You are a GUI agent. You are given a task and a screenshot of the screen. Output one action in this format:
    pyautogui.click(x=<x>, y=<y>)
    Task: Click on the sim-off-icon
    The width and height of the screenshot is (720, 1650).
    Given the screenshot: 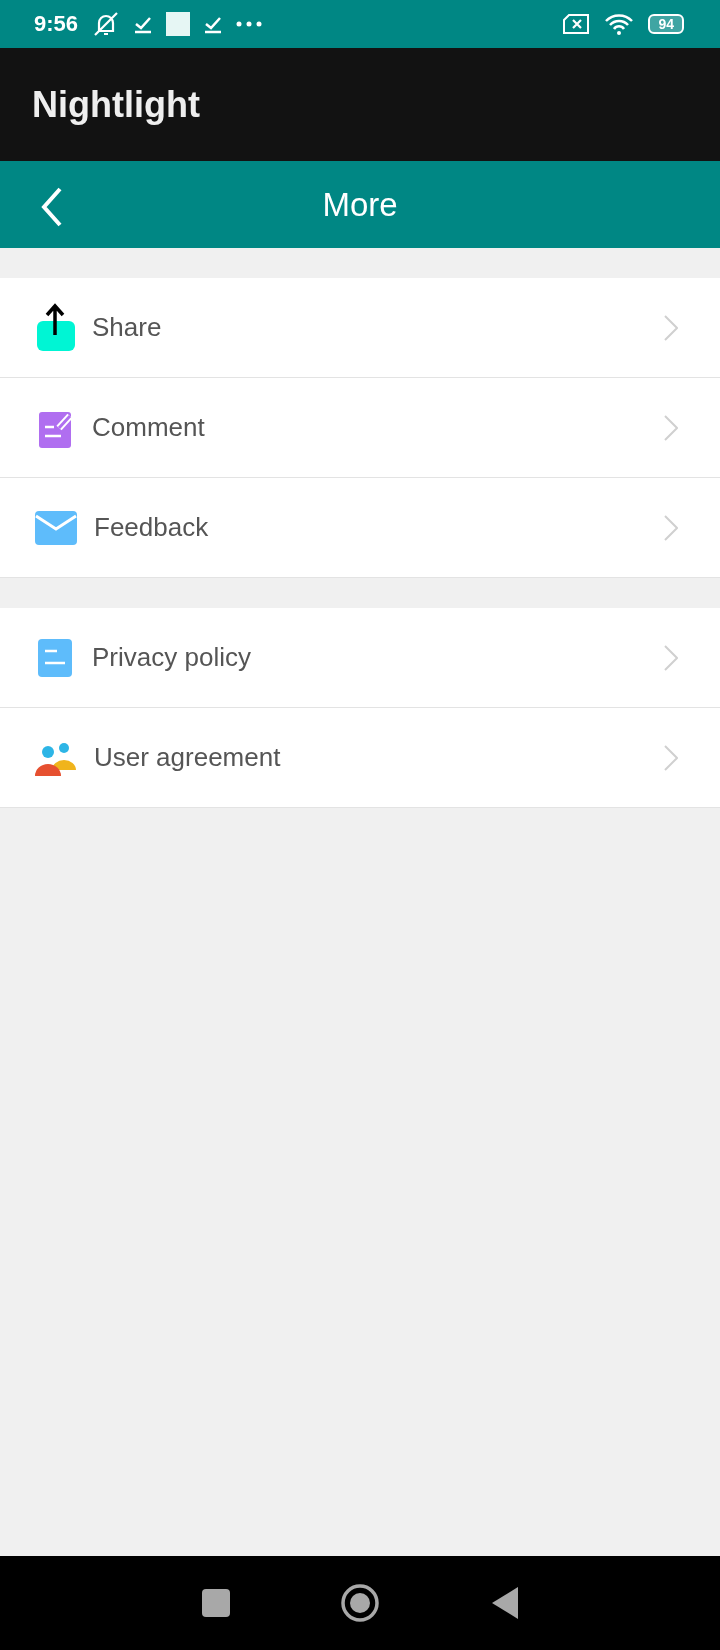 What is the action you would take?
    pyautogui.click(x=576, y=24)
    